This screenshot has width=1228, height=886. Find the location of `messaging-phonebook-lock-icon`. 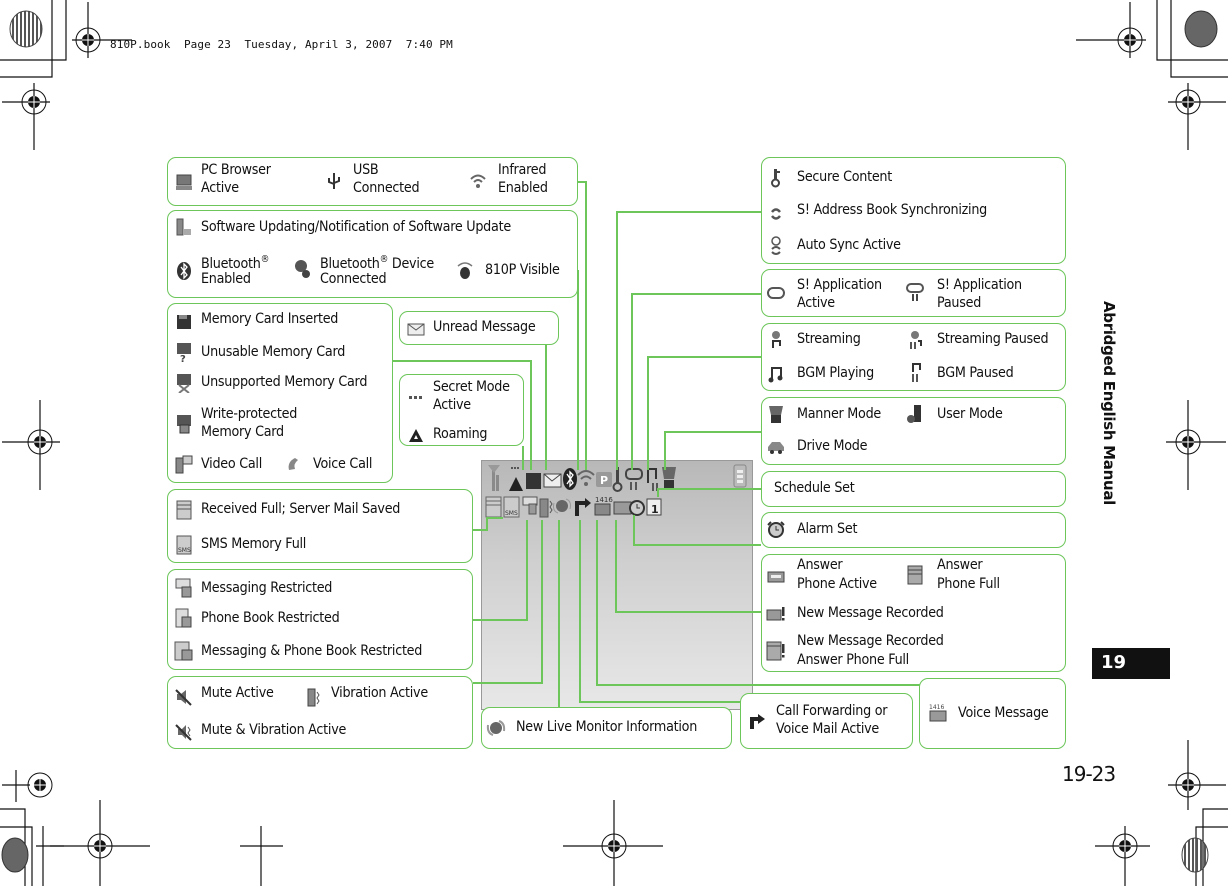

messaging-phonebook-lock-icon is located at coordinates (184, 651).